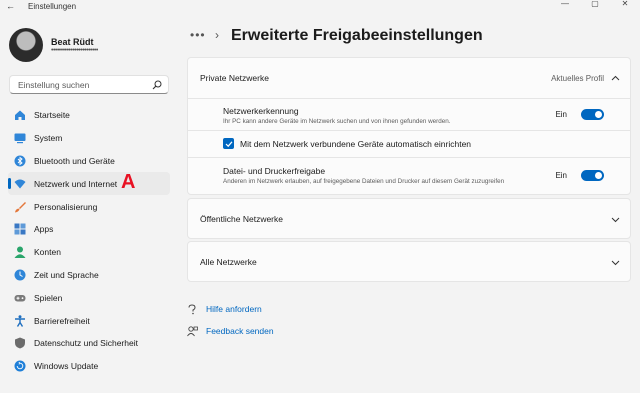 Image resolution: width=640 pixels, height=393 pixels. I want to click on private-networks-header: Private Netzwerke Aktuelles Profil, so click(409, 78).